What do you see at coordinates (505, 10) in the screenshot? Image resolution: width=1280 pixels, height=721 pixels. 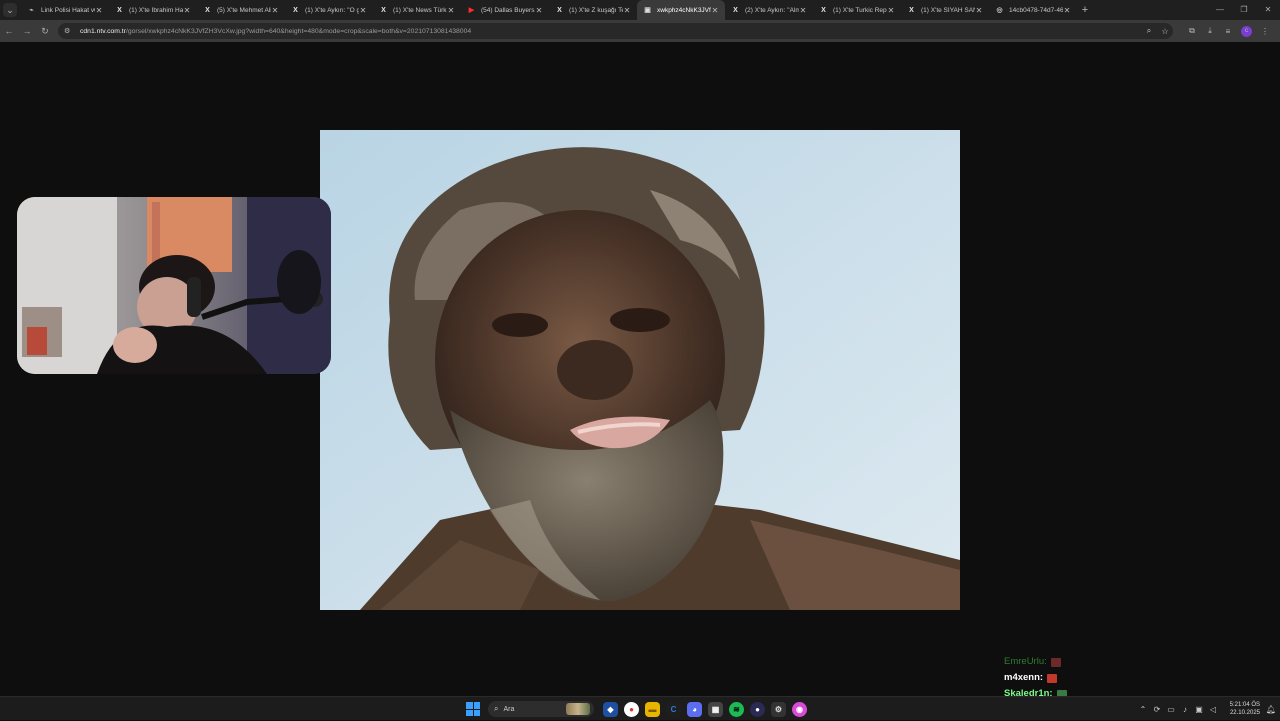 I see `browser-tab: ▶ (54) Dallas Buyers Club✕` at bounding box center [505, 10].